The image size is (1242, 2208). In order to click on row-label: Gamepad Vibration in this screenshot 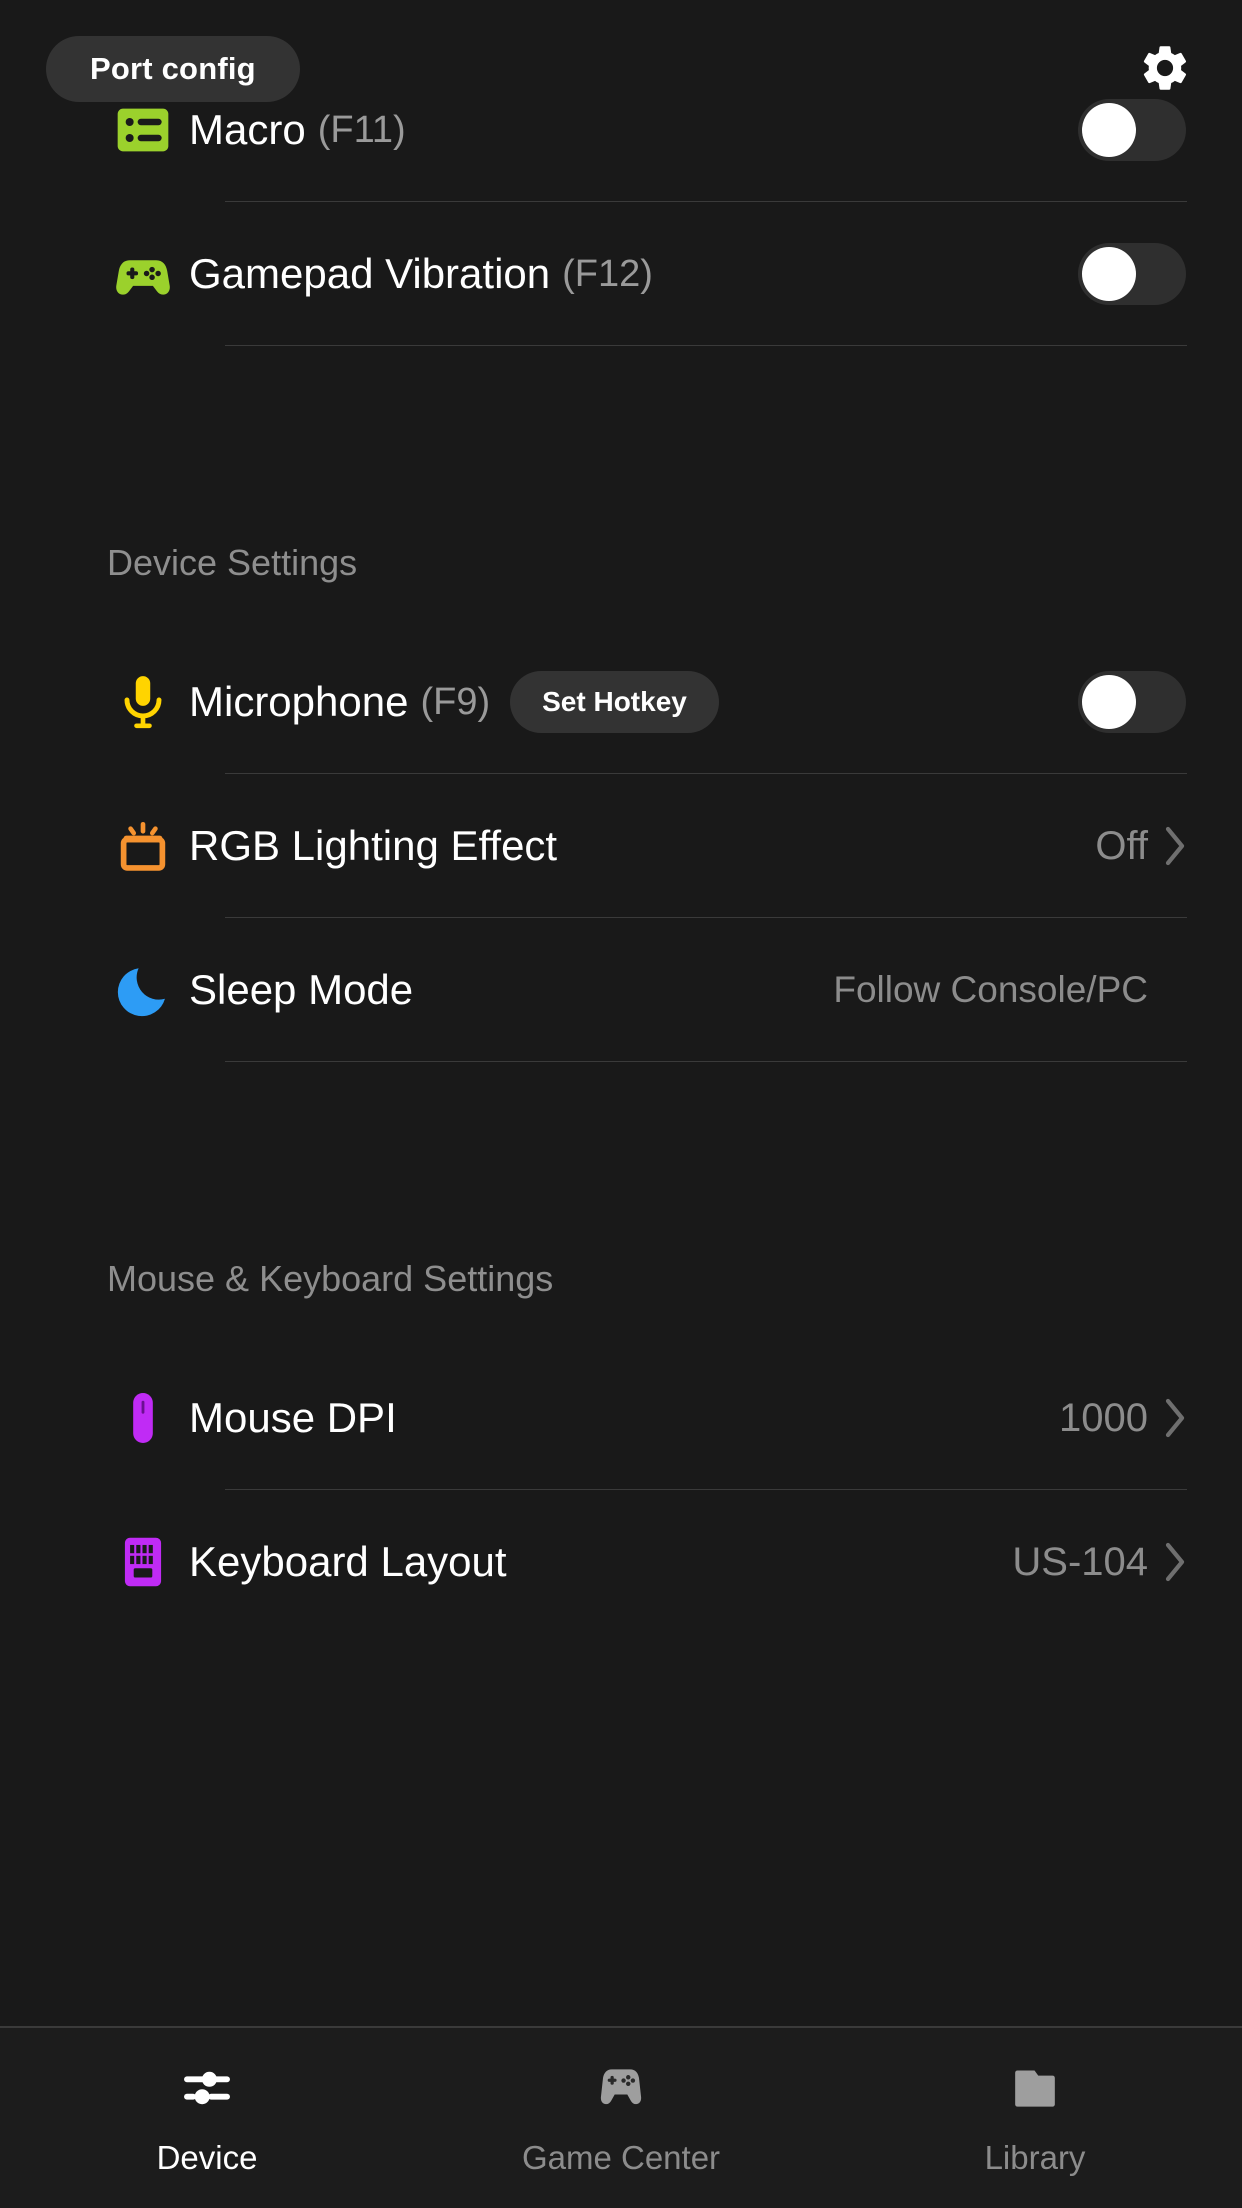, I will do `click(370, 273)`.